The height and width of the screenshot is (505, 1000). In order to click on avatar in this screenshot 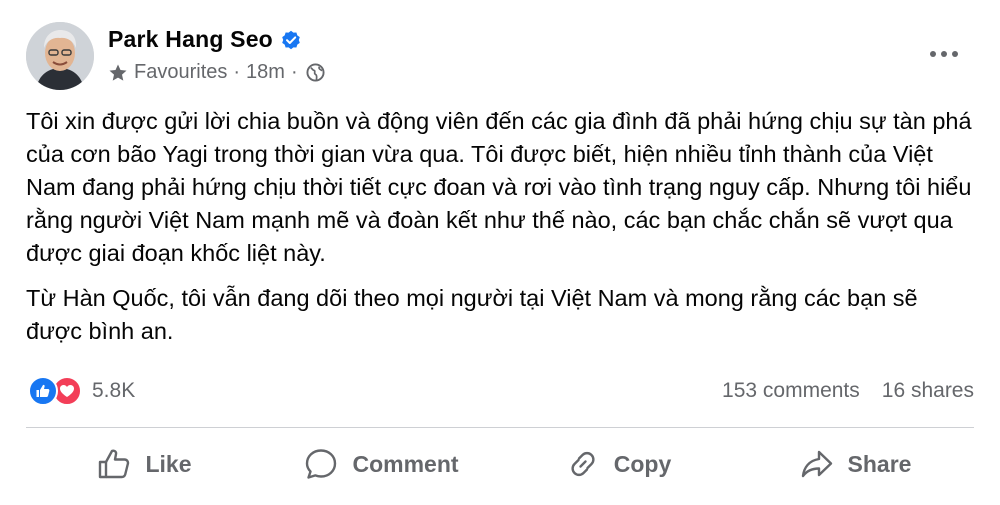, I will do `click(60, 56)`.